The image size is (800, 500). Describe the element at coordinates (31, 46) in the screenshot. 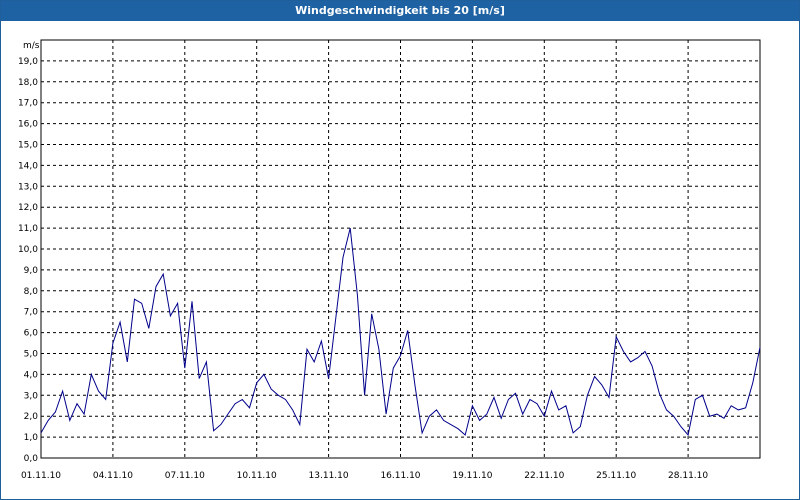

I see `y-axis-label: m/s` at that location.